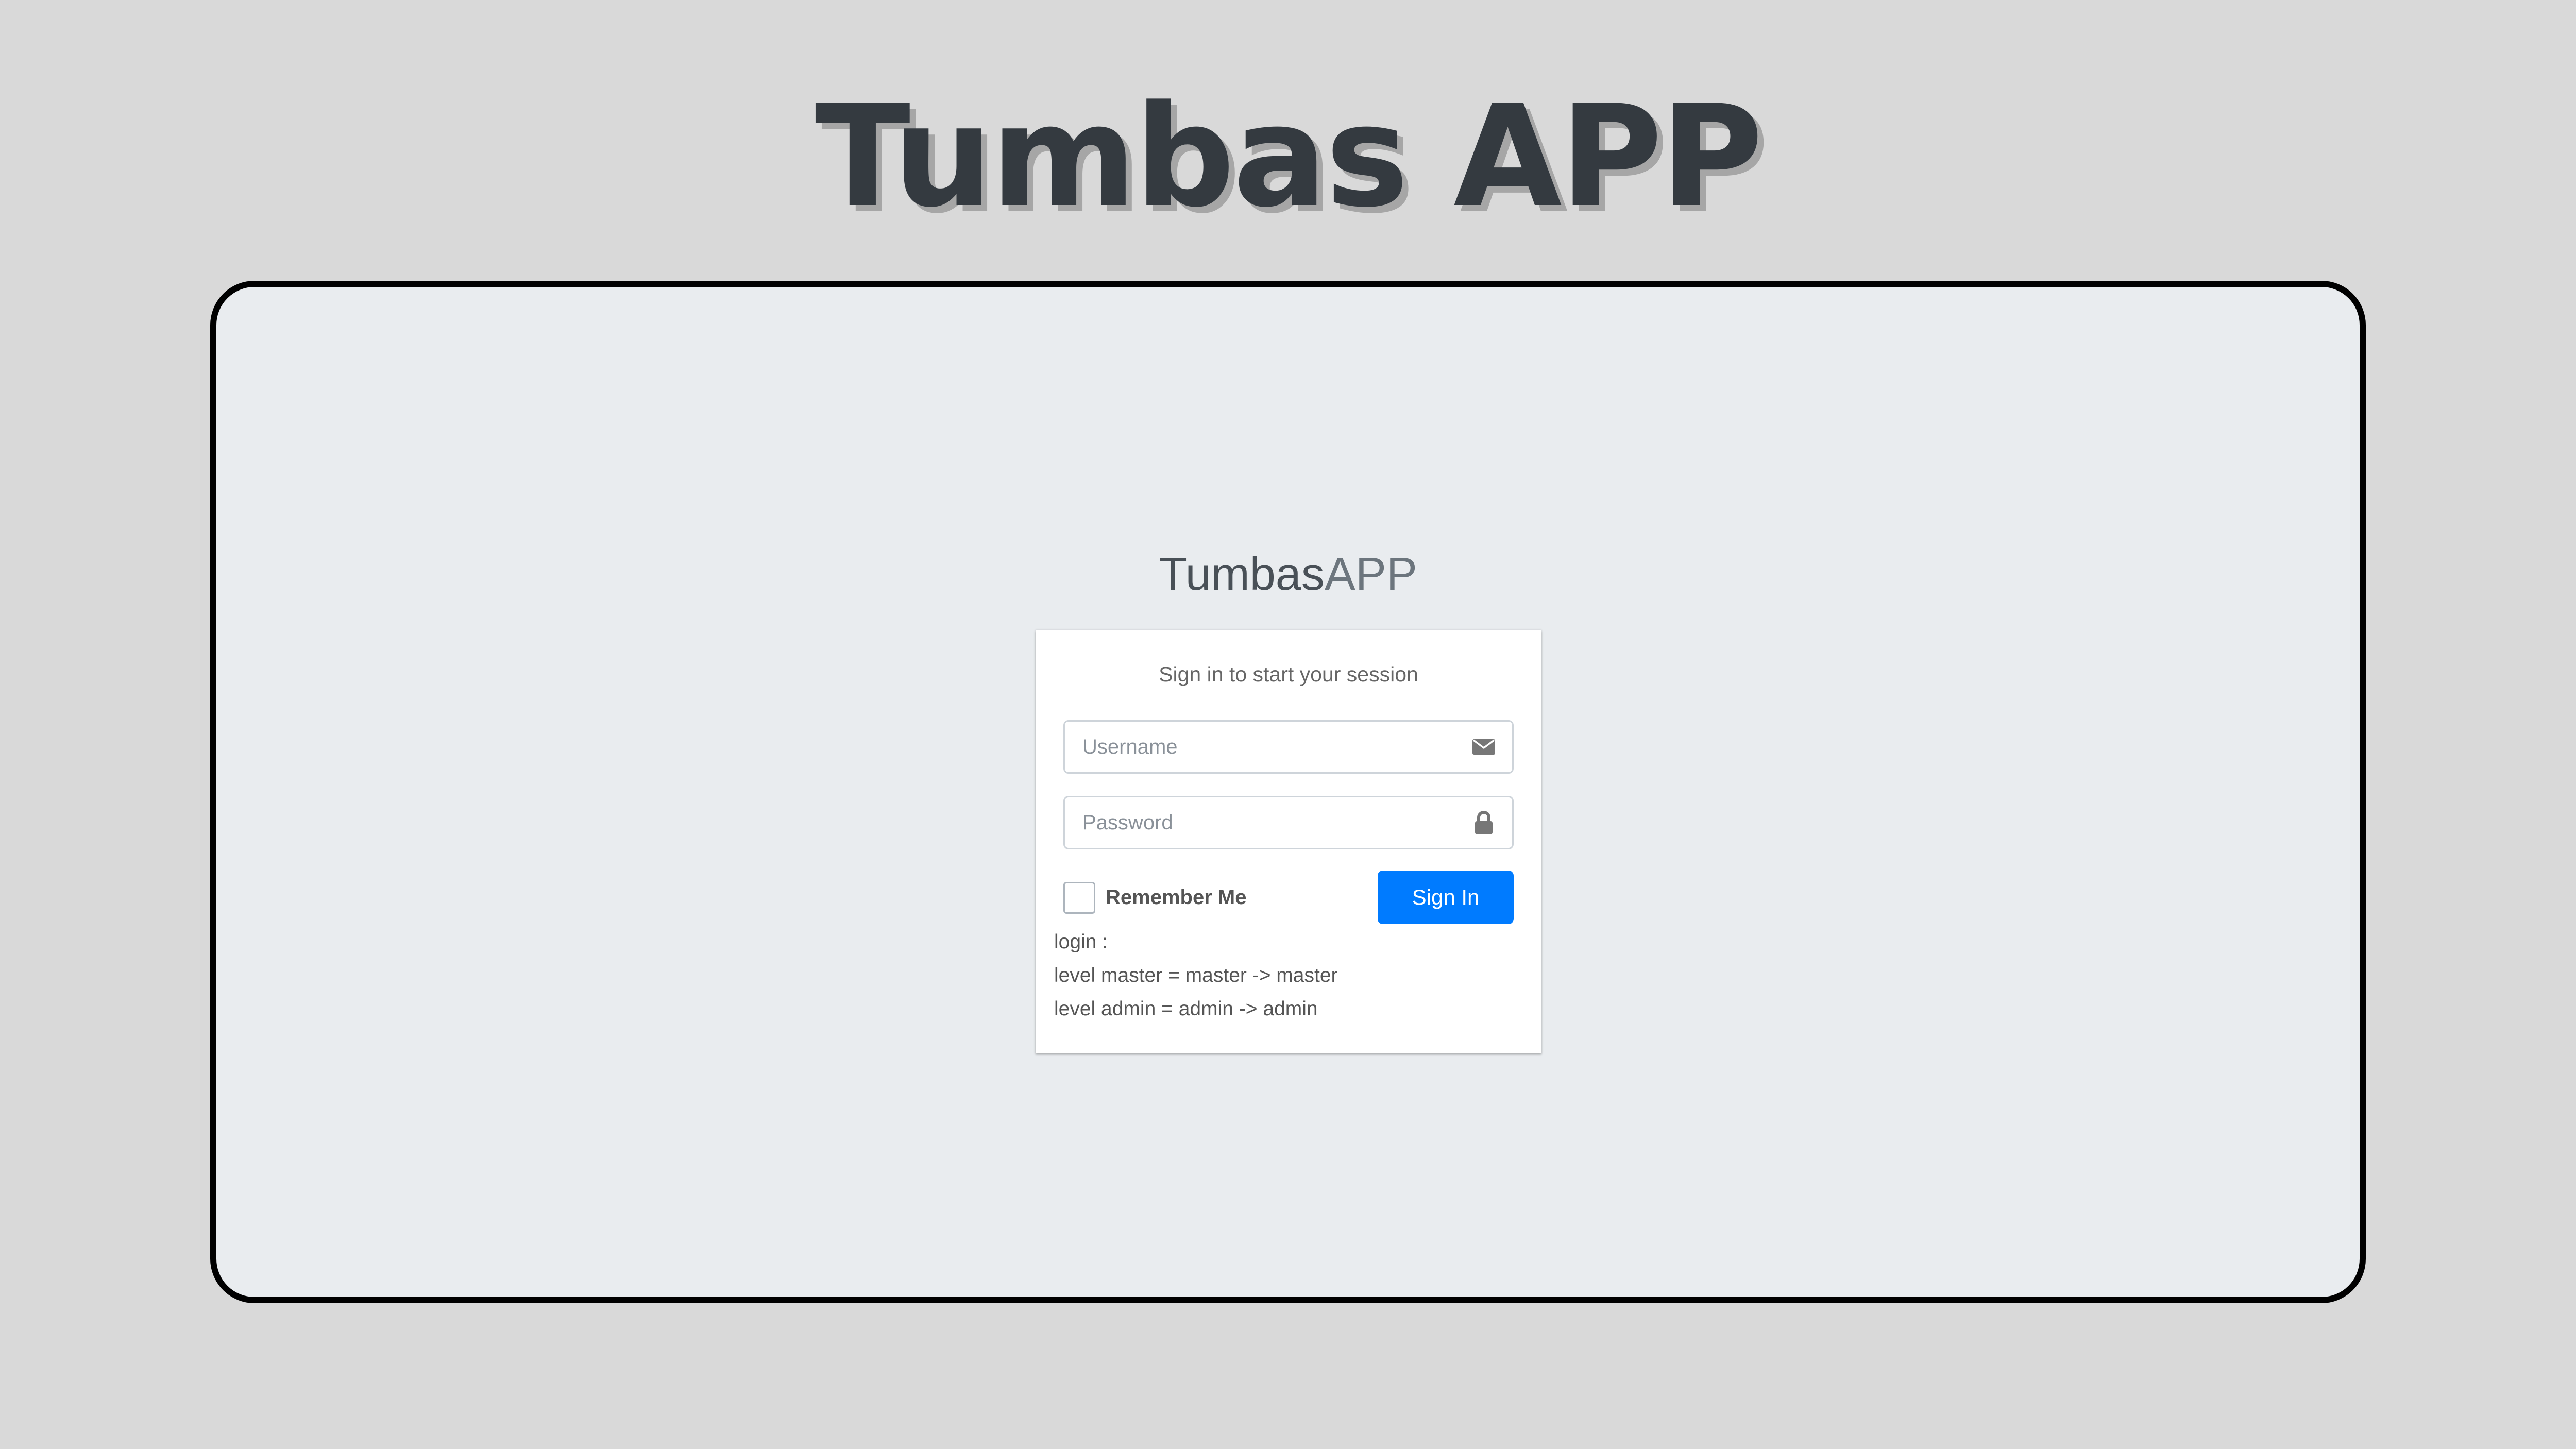  I want to click on logo-bold-text: Tumbas, so click(1242, 575).